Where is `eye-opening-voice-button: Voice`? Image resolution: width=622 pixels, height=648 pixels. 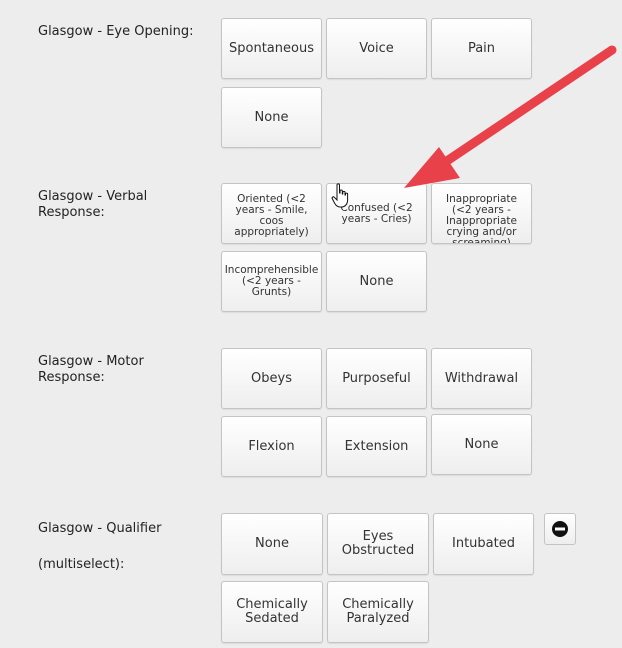
eye-opening-voice-button: Voice is located at coordinates (376, 48).